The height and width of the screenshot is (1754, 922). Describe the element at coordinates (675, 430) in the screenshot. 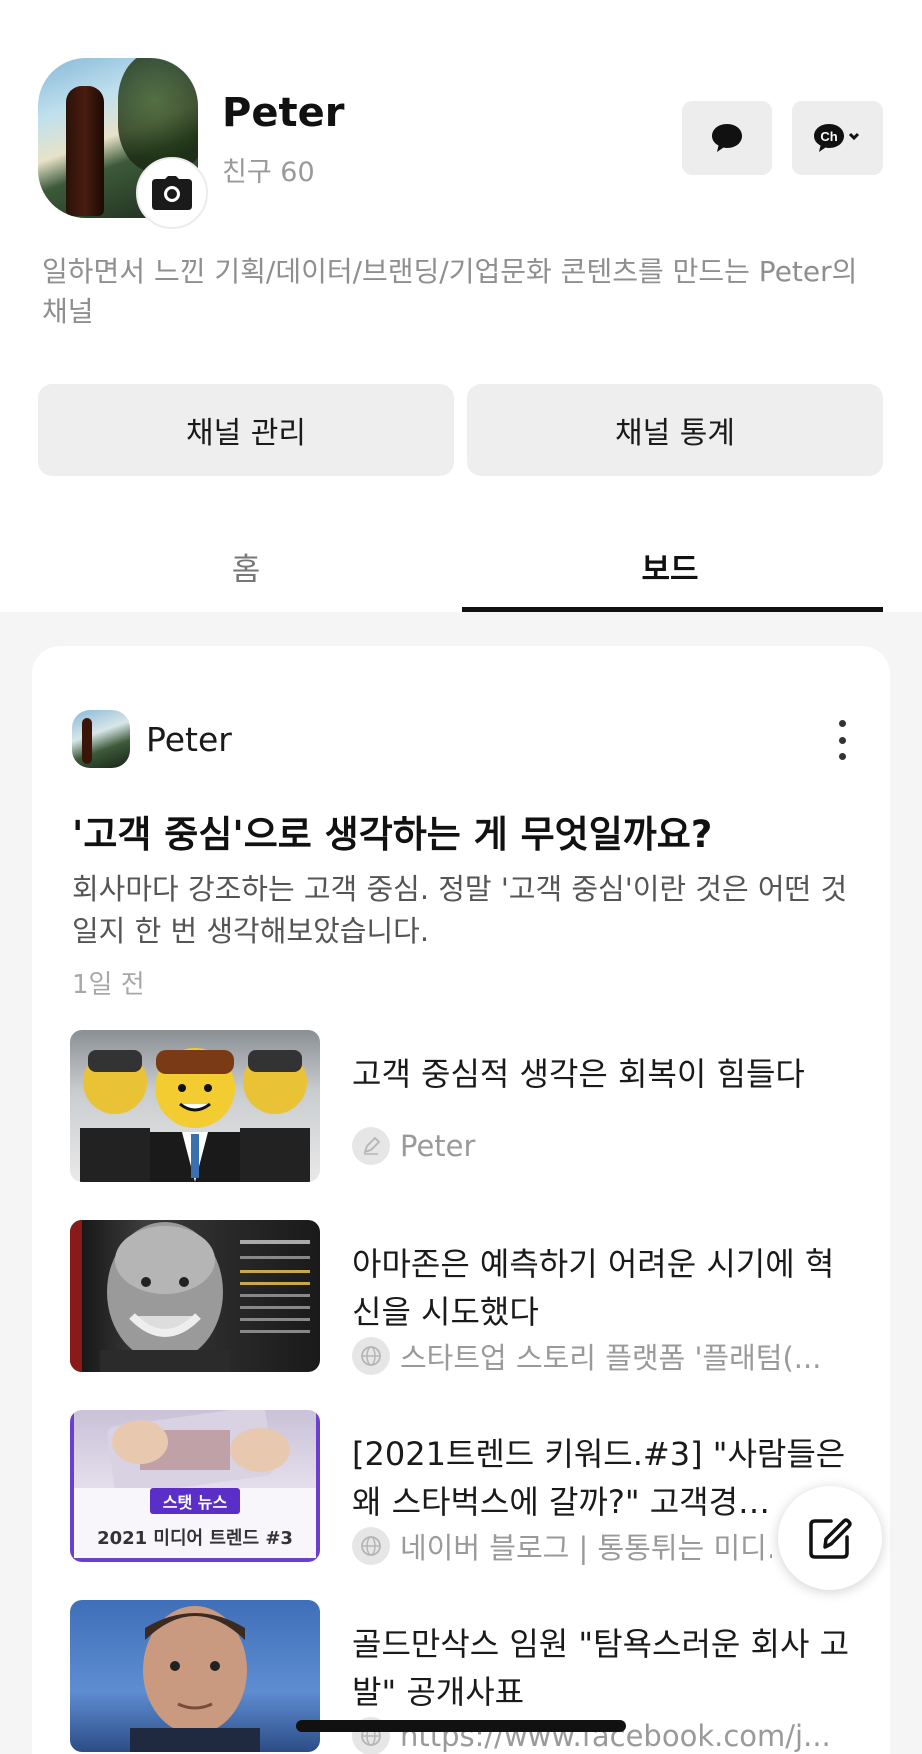

I see `channel-stats-button: 채널 통계` at that location.